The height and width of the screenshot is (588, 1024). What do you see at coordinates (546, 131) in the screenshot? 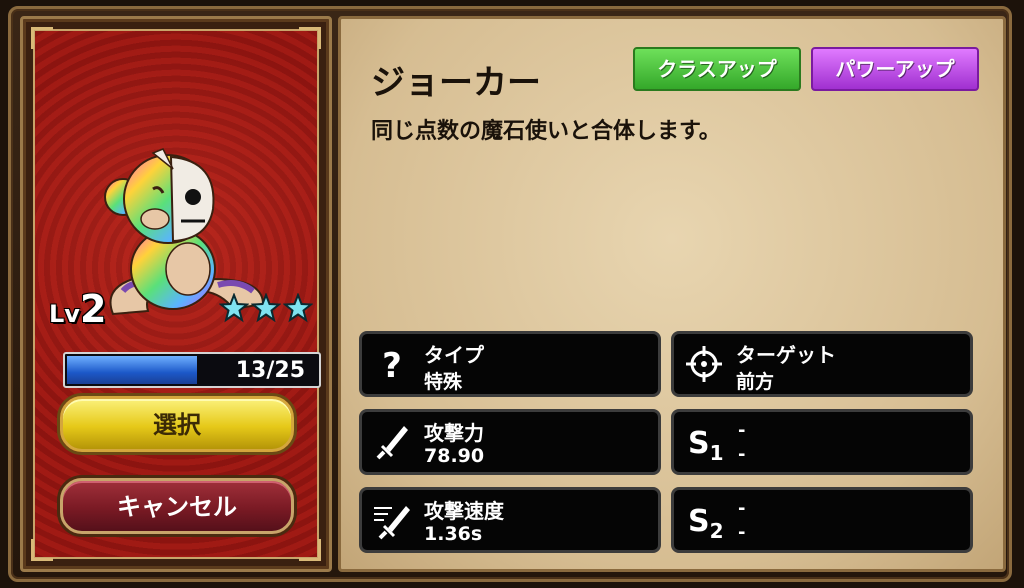
I see `unit-description: 同じ点数の魔石使いと合体します。` at bounding box center [546, 131].